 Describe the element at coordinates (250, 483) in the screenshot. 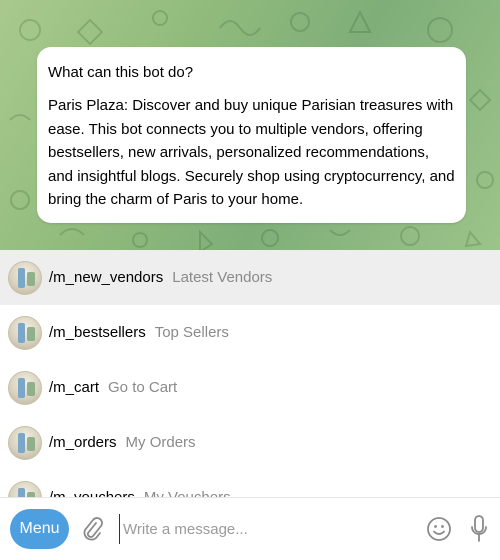

I see `command-item-vouchers: /m_vouchers My Vouchers` at that location.